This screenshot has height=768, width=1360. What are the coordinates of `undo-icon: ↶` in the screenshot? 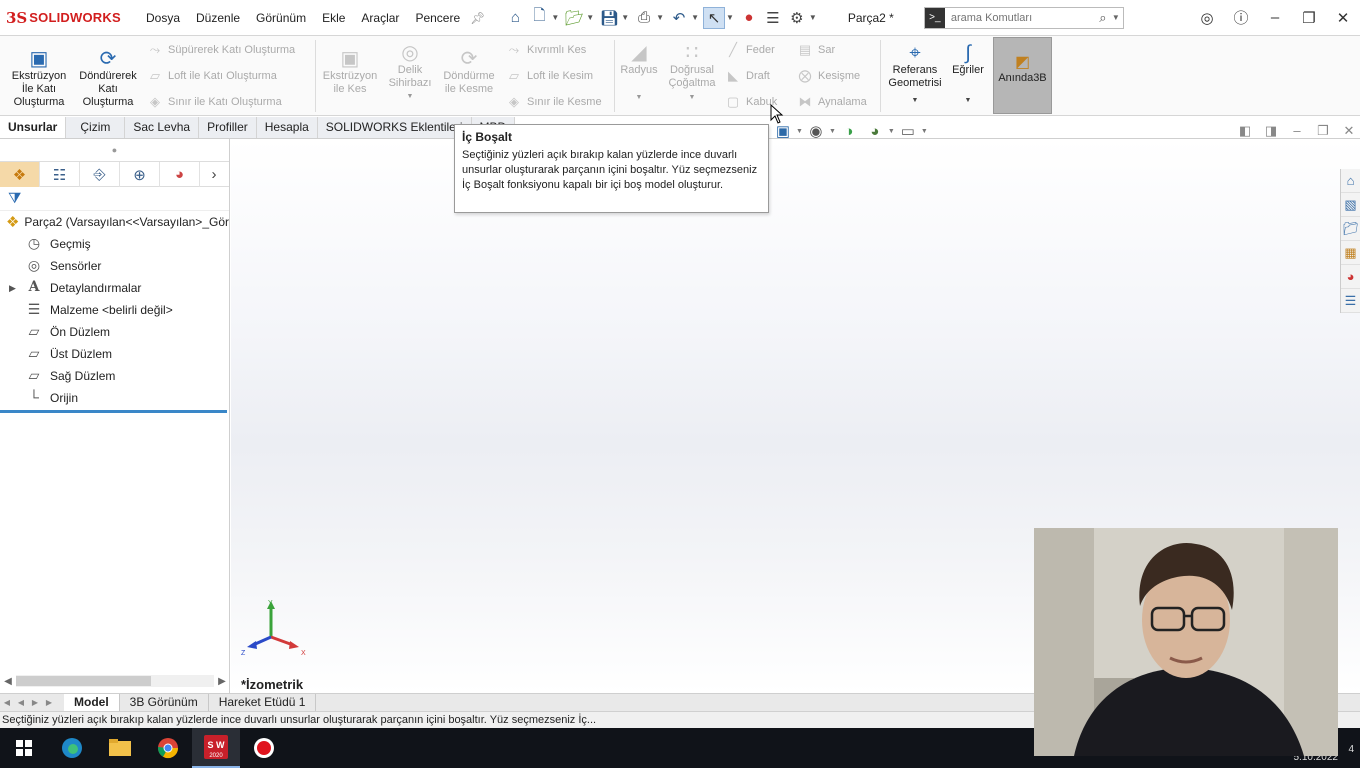 It's located at (679, 18).